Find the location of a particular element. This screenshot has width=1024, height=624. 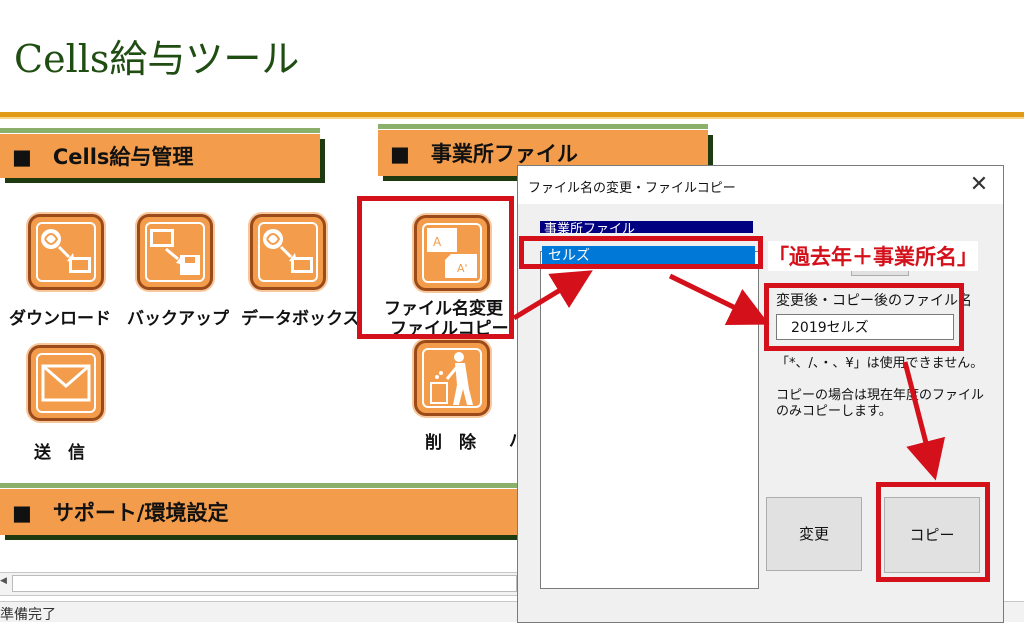

arrow-to-list is located at coordinates (552, 295).